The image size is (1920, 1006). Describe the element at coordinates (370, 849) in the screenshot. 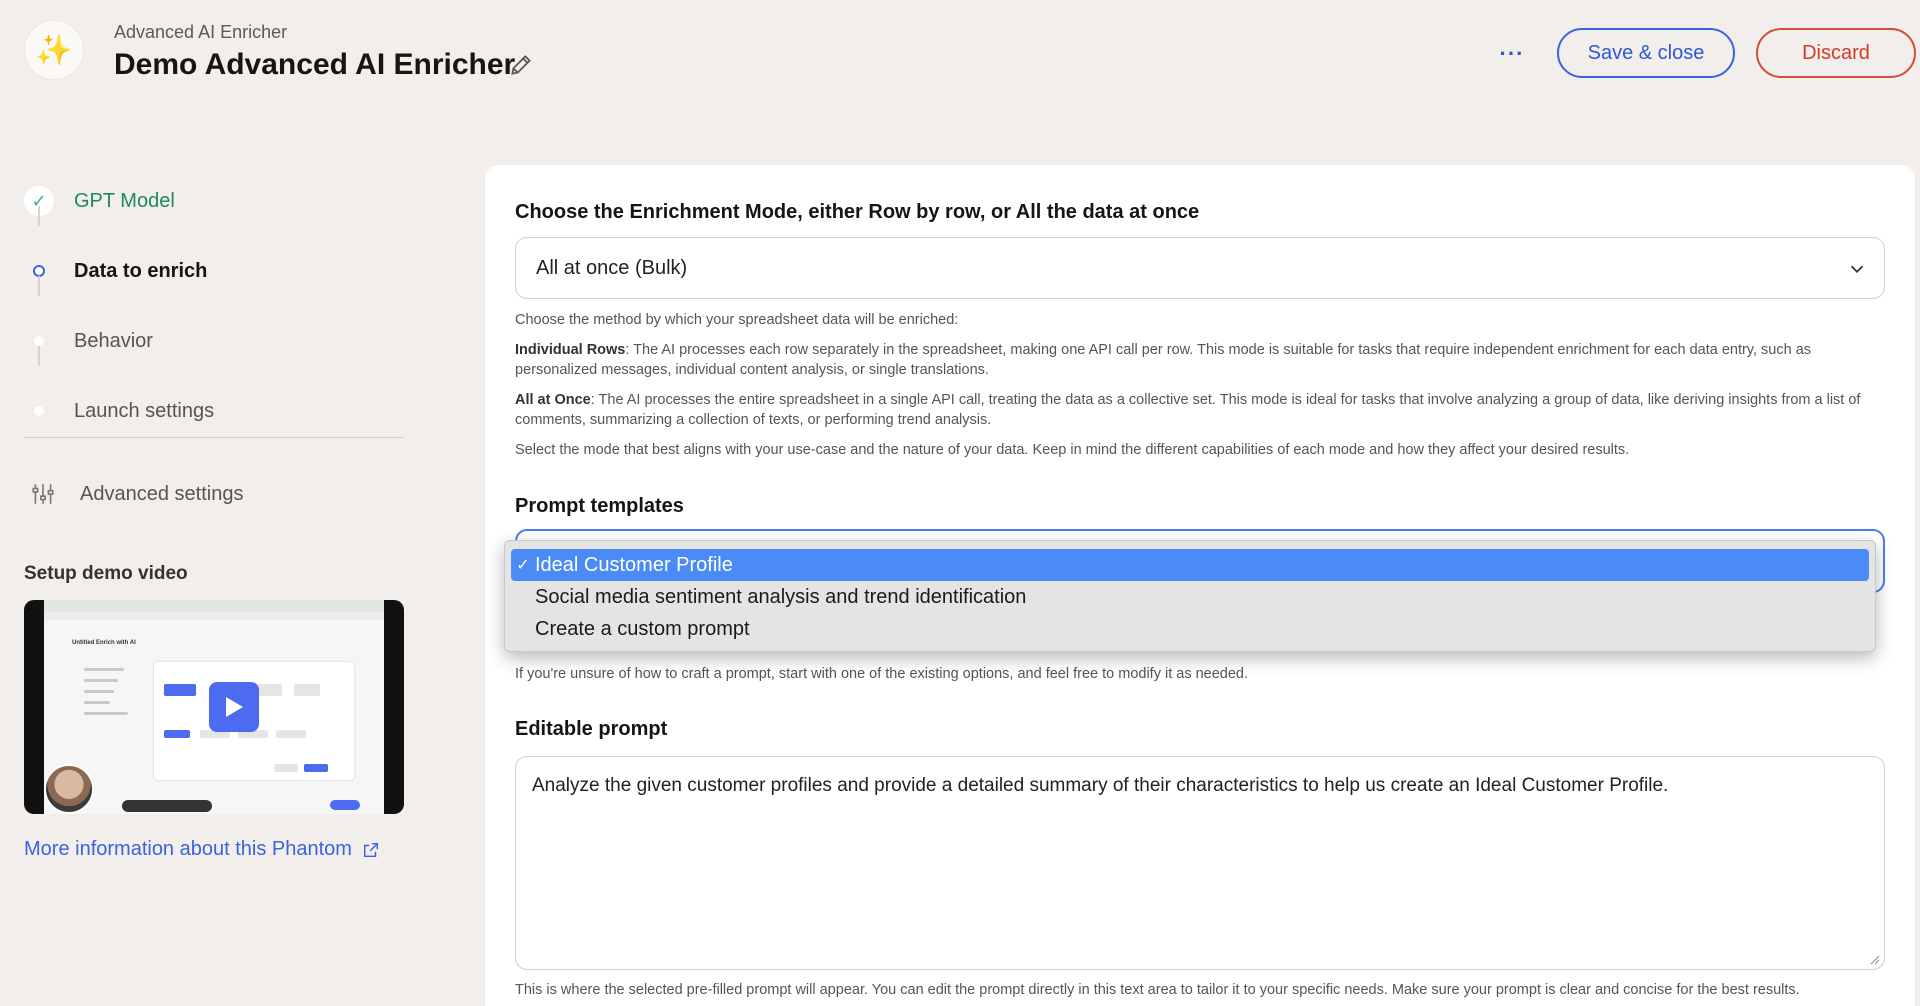

I see `external-link-icon` at that location.